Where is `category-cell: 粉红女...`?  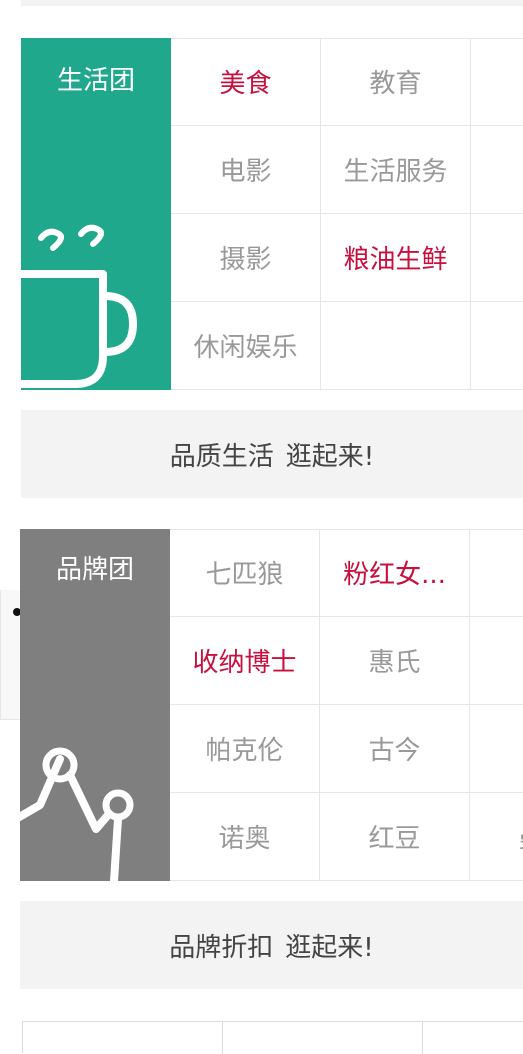 category-cell: 粉红女... is located at coordinates (395, 573).